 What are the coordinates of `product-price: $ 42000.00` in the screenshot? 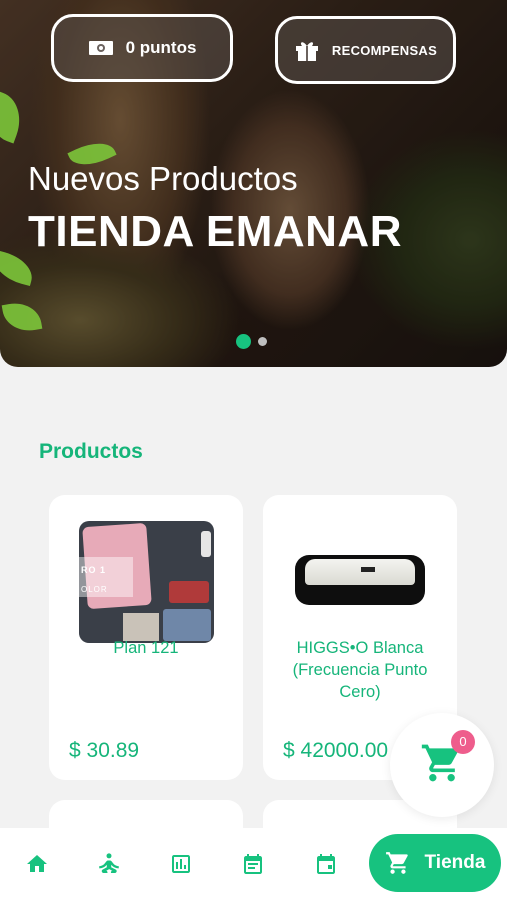 It's located at (336, 750).